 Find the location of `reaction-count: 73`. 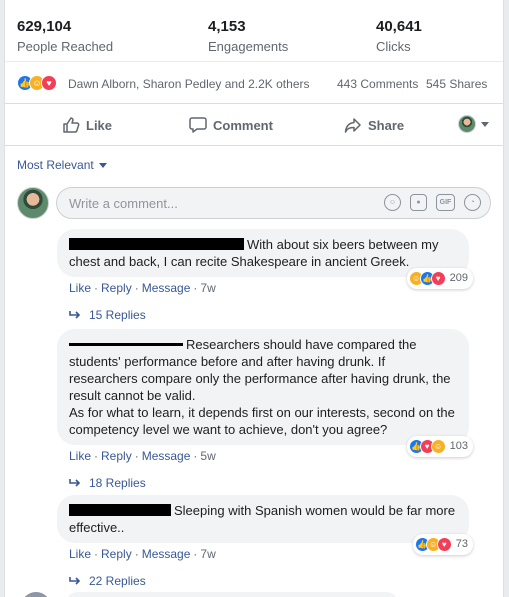

reaction-count: 73 is located at coordinates (461, 544).